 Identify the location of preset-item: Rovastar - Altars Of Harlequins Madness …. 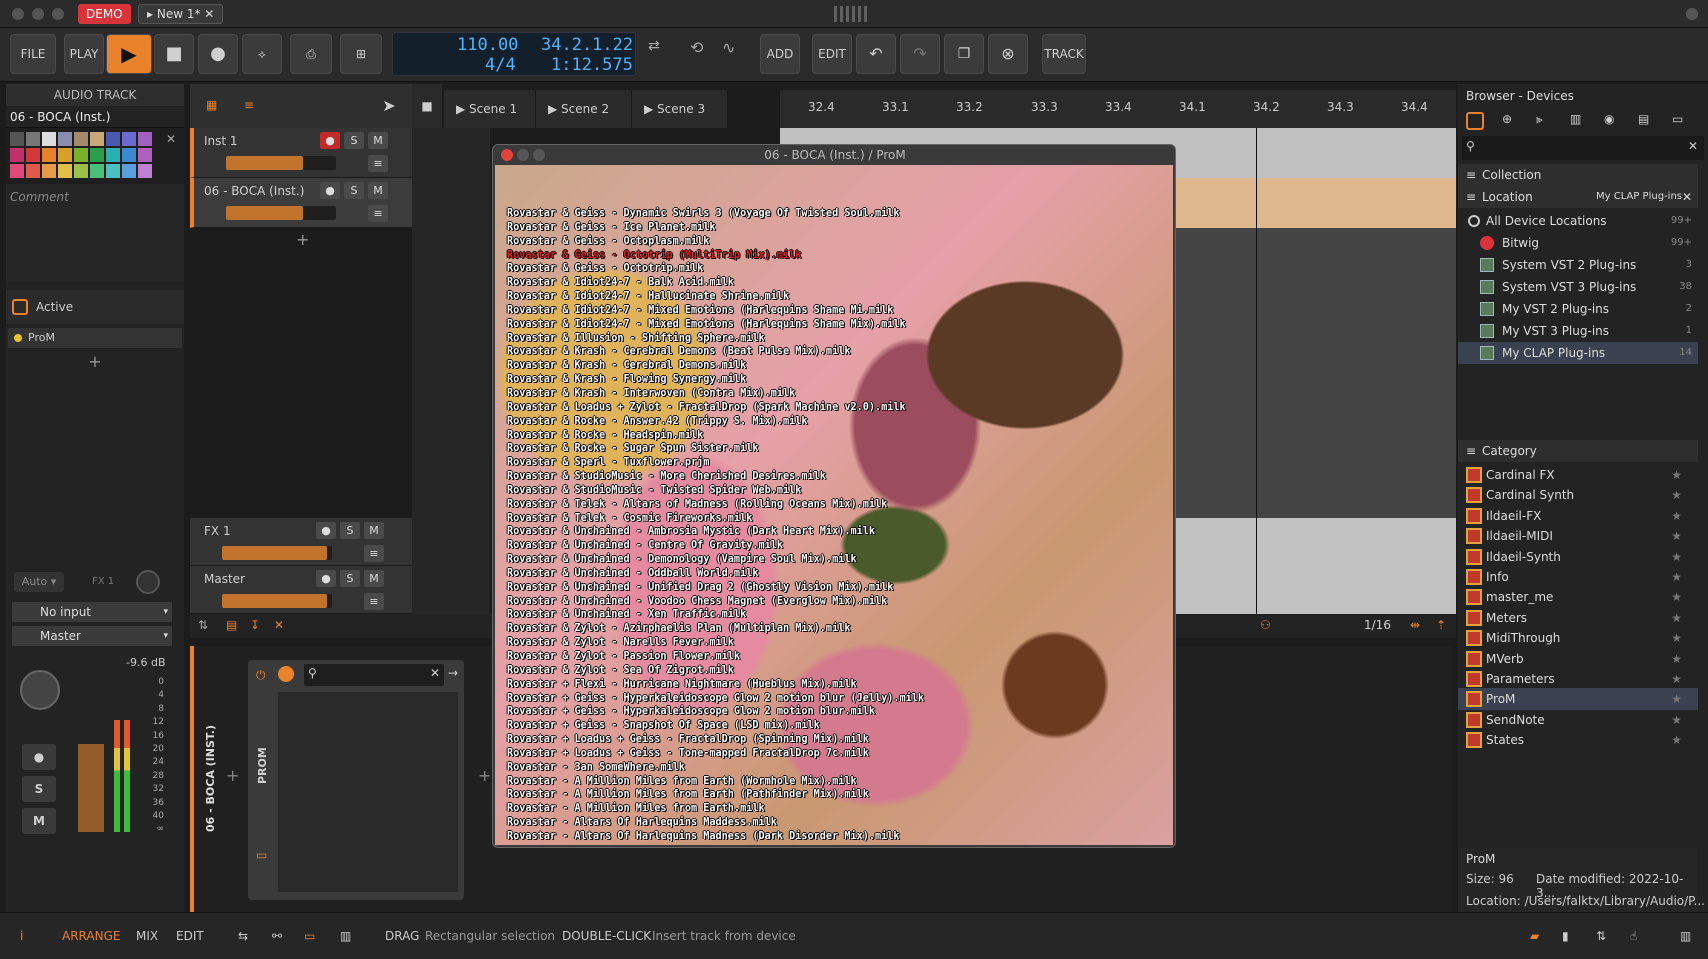
(715, 837).